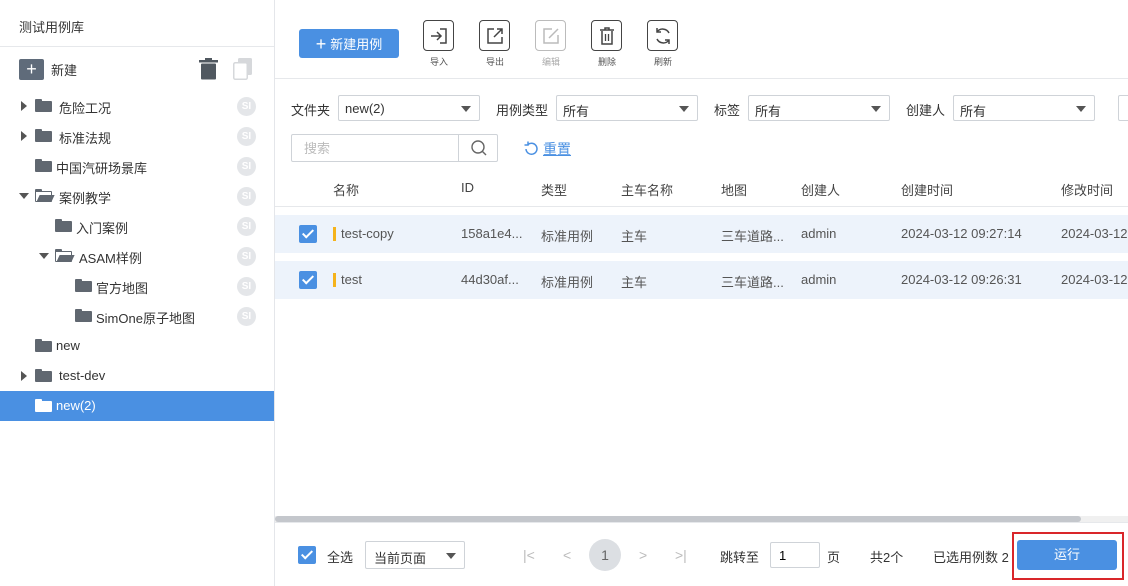  I want to click on select-all-label: 全选, so click(340, 557).